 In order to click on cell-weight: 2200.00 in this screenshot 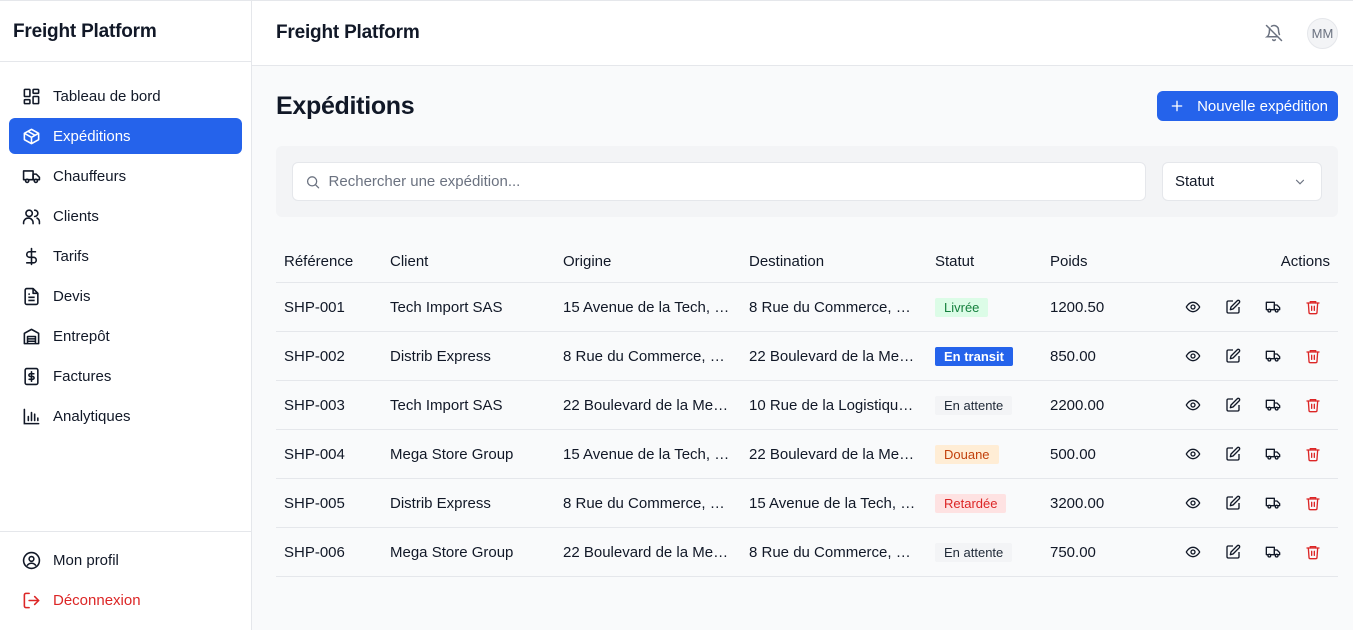, I will do `click(1077, 405)`.